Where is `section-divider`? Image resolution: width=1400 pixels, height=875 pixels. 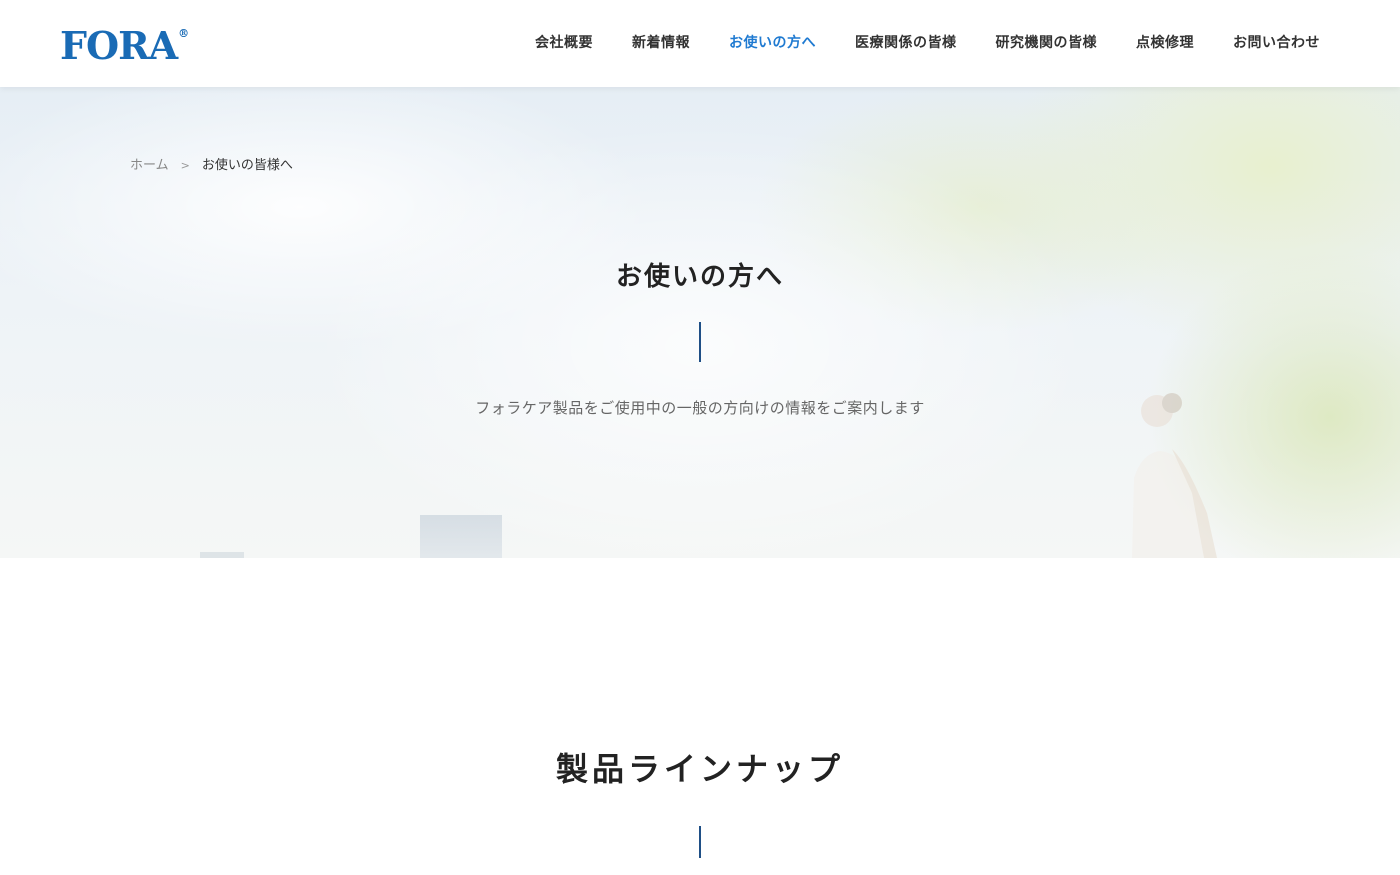 section-divider is located at coordinates (700, 842).